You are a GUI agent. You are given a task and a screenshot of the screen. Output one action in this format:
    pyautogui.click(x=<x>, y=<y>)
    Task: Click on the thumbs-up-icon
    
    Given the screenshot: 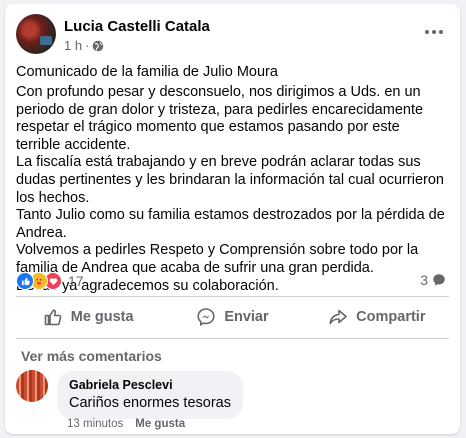 What is the action you would take?
    pyautogui.click(x=53, y=317)
    